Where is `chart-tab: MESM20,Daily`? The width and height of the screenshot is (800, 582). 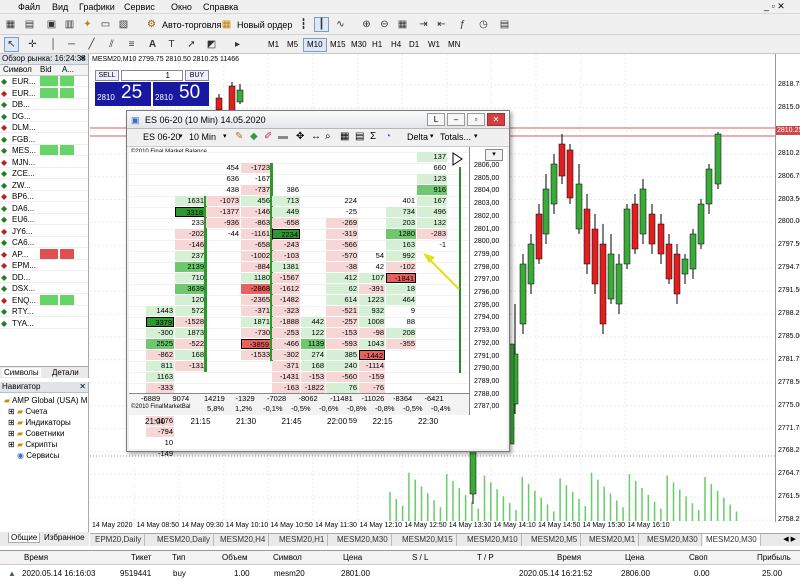 chart-tab: MESM20,Daily is located at coordinates (184, 540).